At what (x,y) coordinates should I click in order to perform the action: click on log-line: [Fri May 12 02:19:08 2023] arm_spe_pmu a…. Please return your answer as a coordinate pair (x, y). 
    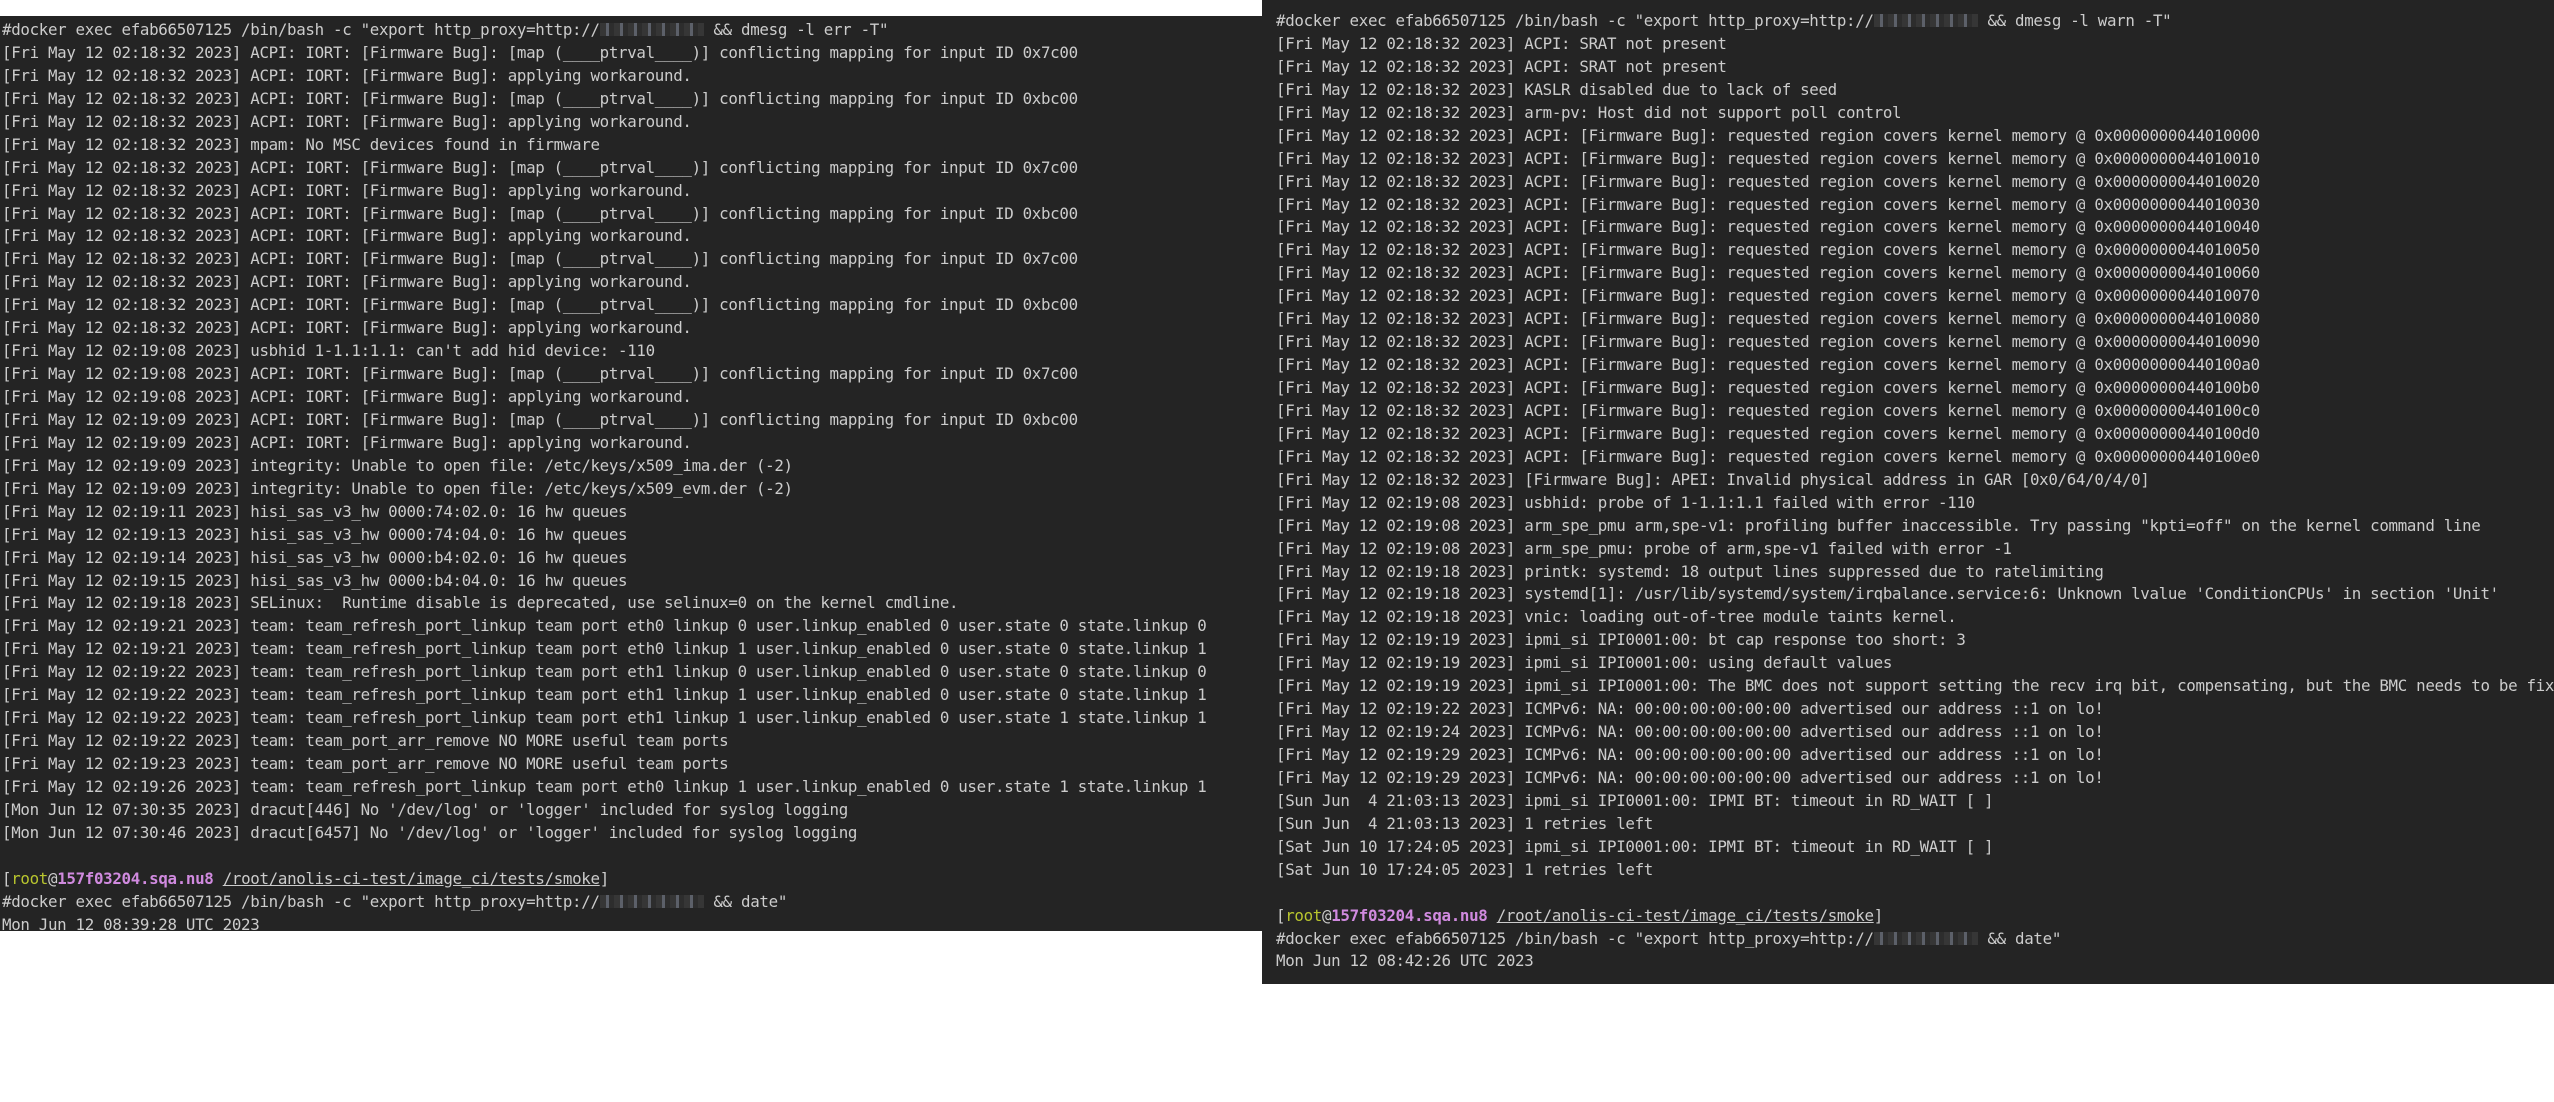
    Looking at the image, I should click on (1878, 525).